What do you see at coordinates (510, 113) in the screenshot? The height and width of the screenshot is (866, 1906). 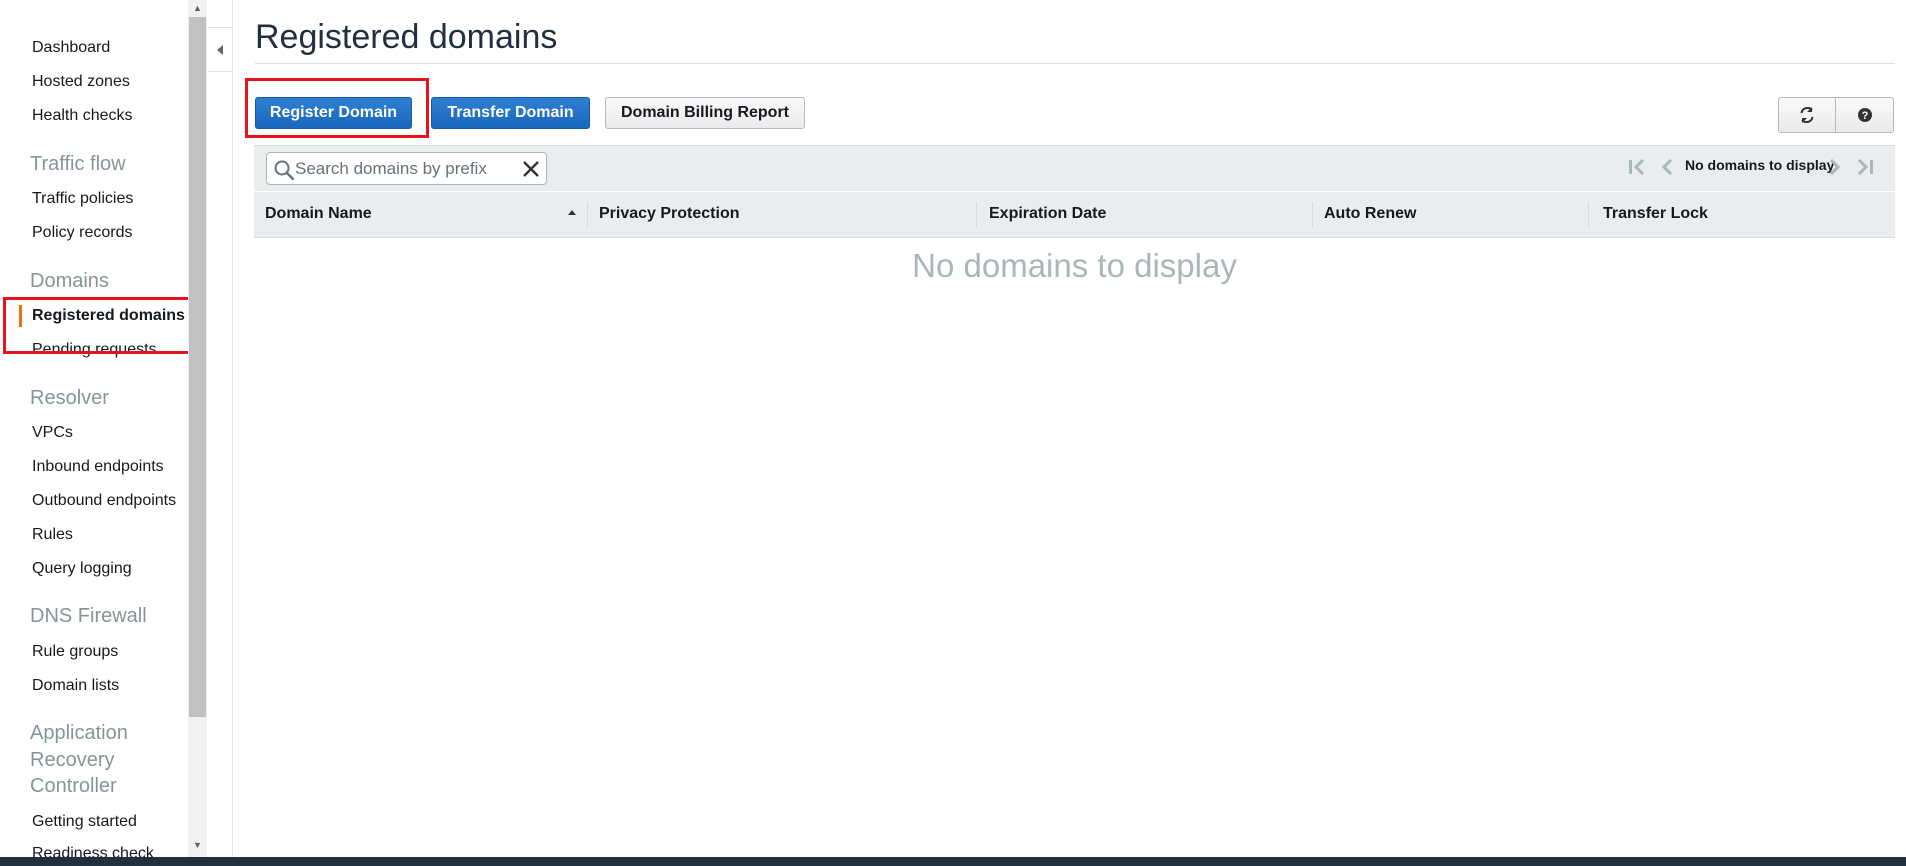 I see `transfer-domain-button: Transfer Domain` at bounding box center [510, 113].